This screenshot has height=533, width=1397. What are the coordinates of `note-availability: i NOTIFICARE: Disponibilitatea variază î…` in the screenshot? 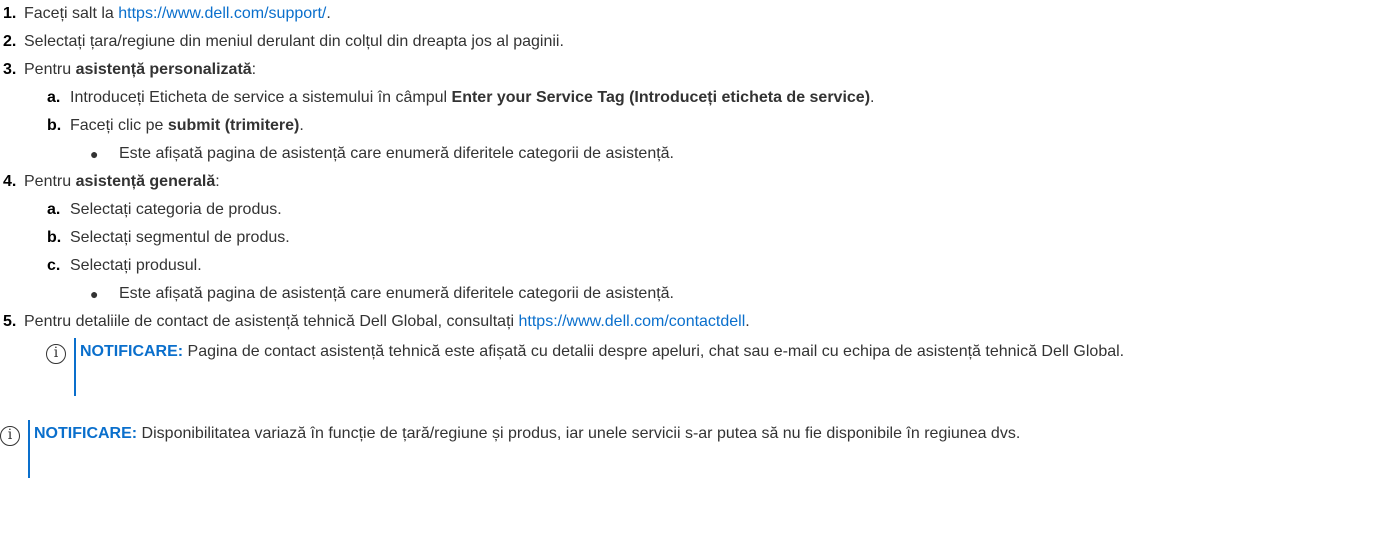 It's located at (698, 450).